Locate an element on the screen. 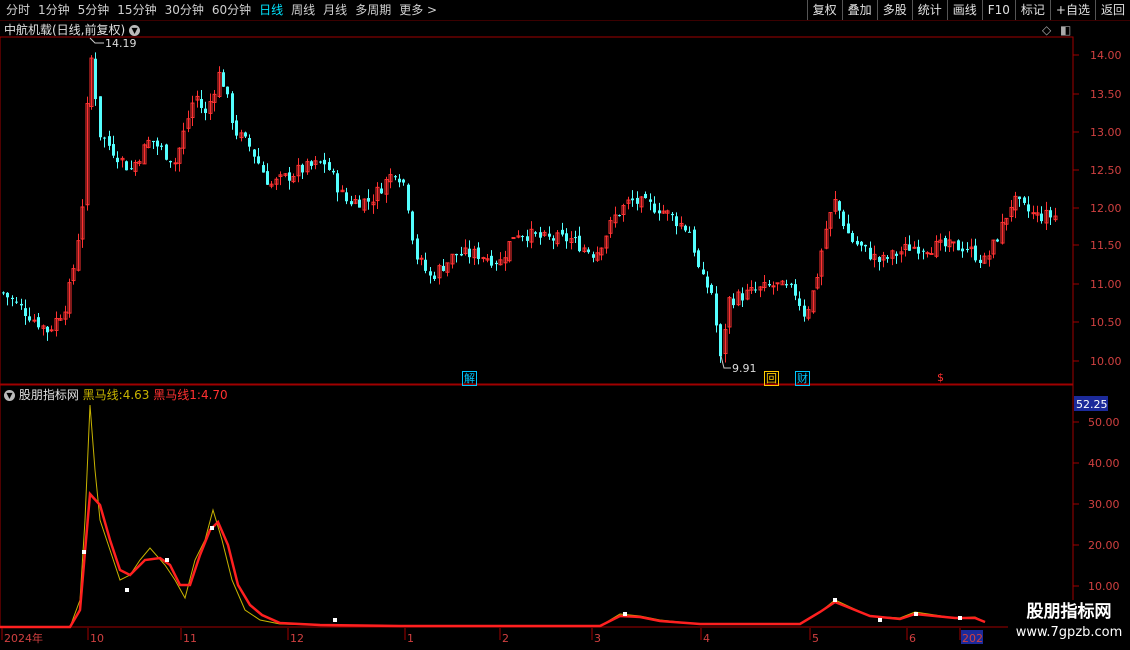  y-tick-label: 13.50 is located at coordinates (1106, 94).